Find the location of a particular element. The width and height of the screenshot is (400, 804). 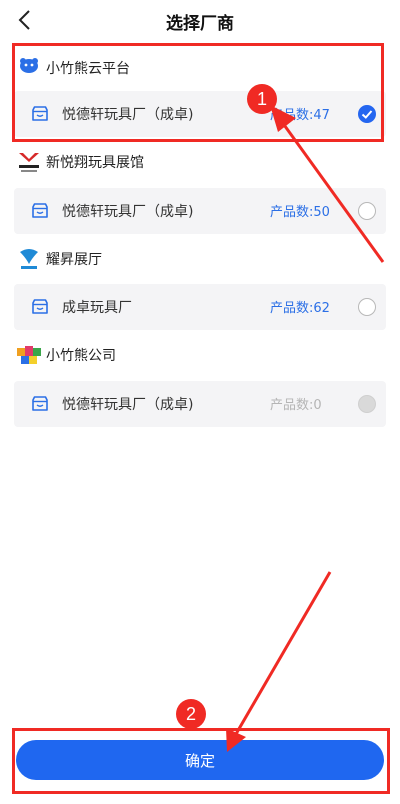

product-count: 产品数:62 is located at coordinates (300, 308).